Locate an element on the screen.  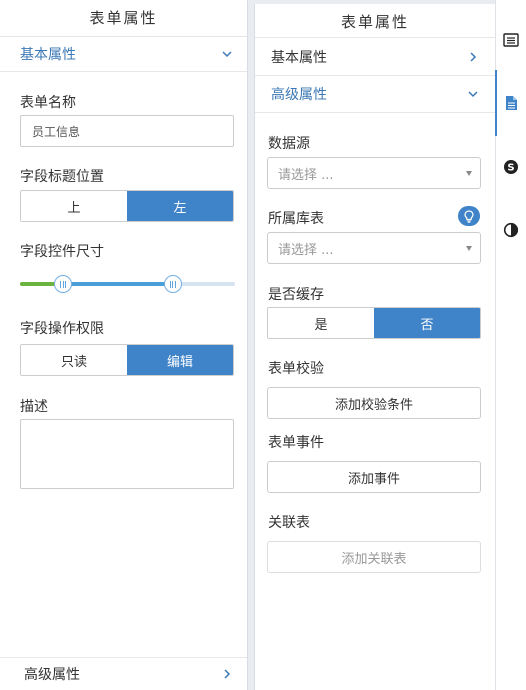
contrast-icon is located at coordinates (511, 230).